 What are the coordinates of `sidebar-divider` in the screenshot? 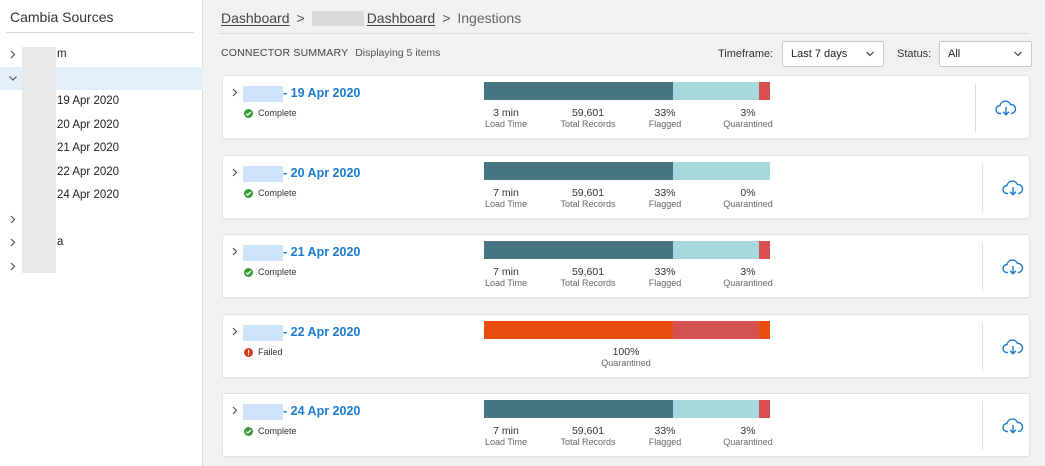 It's located at (100, 32).